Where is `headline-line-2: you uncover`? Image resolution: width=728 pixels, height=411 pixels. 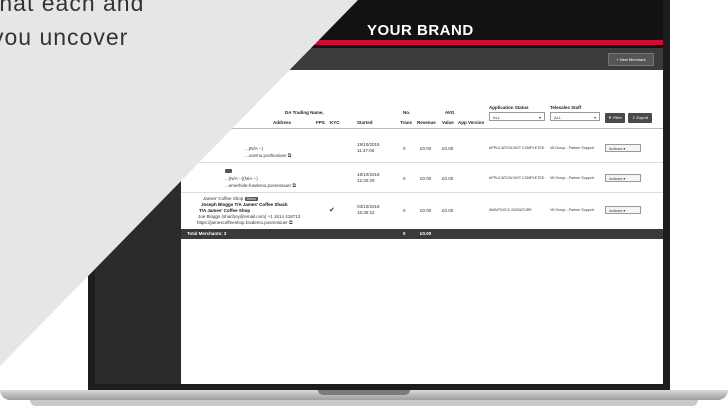
headline-line-2: you uncover is located at coordinates (64, 37).